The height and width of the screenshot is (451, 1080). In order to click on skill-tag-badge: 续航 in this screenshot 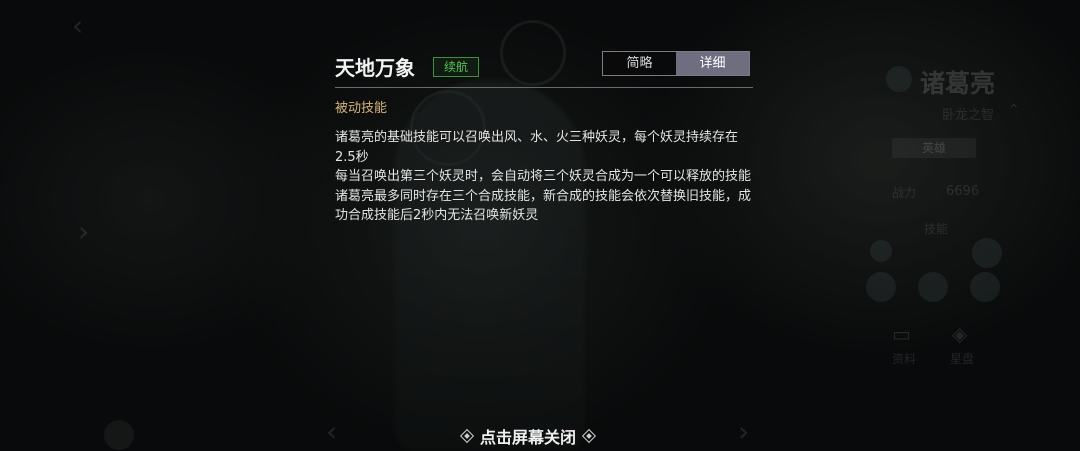, I will do `click(456, 67)`.